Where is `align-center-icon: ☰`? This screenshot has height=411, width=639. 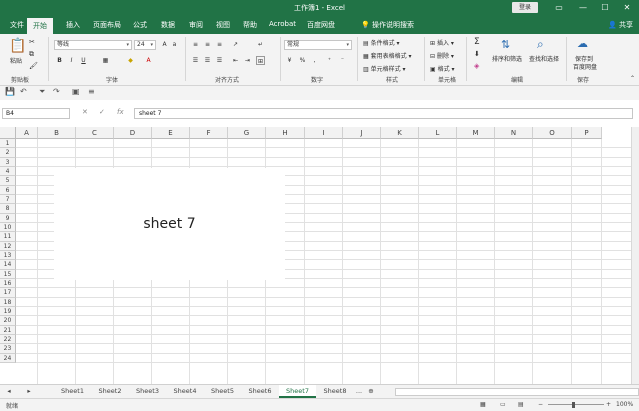
align-center-icon: ☰ is located at coordinates (207, 60).